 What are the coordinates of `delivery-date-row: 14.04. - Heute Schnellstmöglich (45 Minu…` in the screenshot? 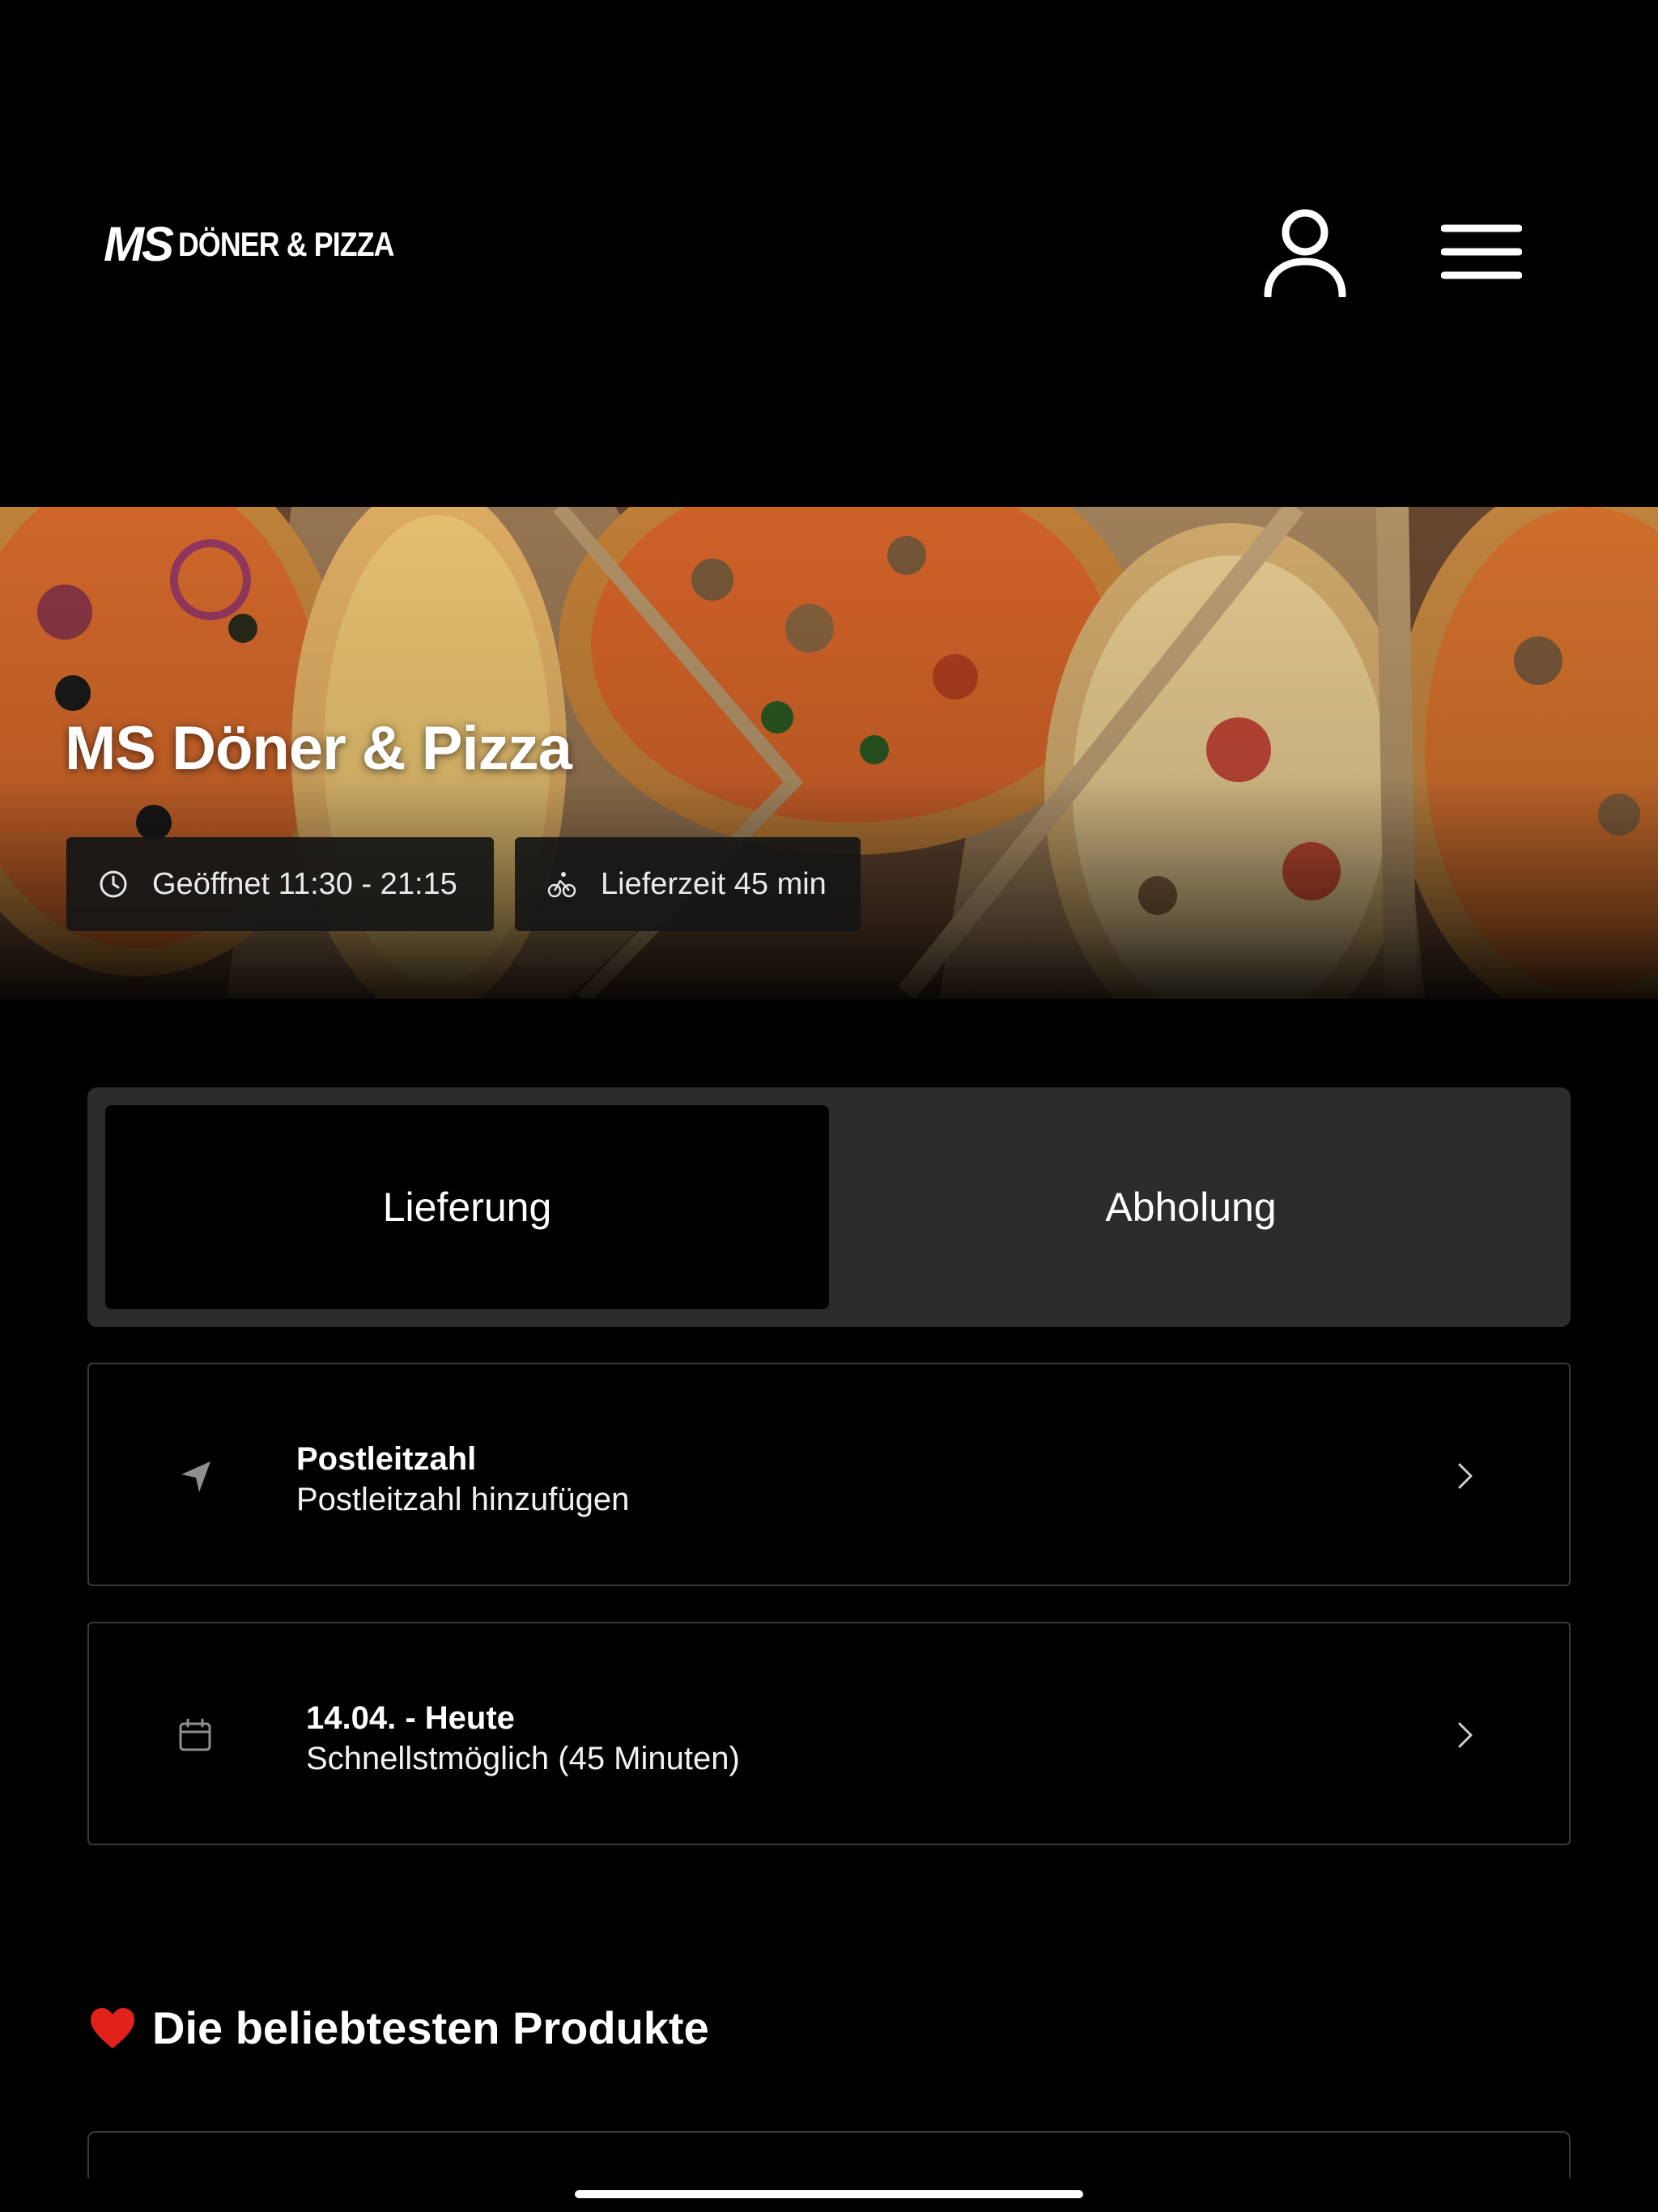 It's located at (829, 1733).